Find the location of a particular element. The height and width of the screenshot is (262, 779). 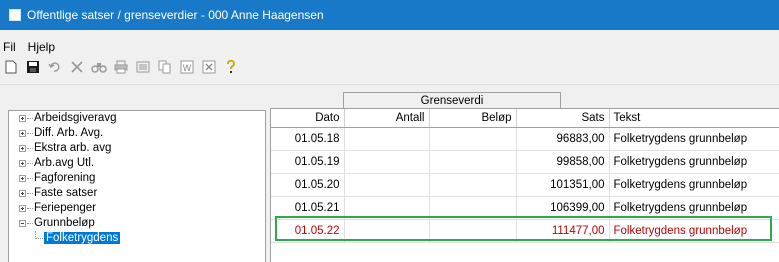

tree-item-faste-satser: Faste satser is located at coordinates (137, 193).